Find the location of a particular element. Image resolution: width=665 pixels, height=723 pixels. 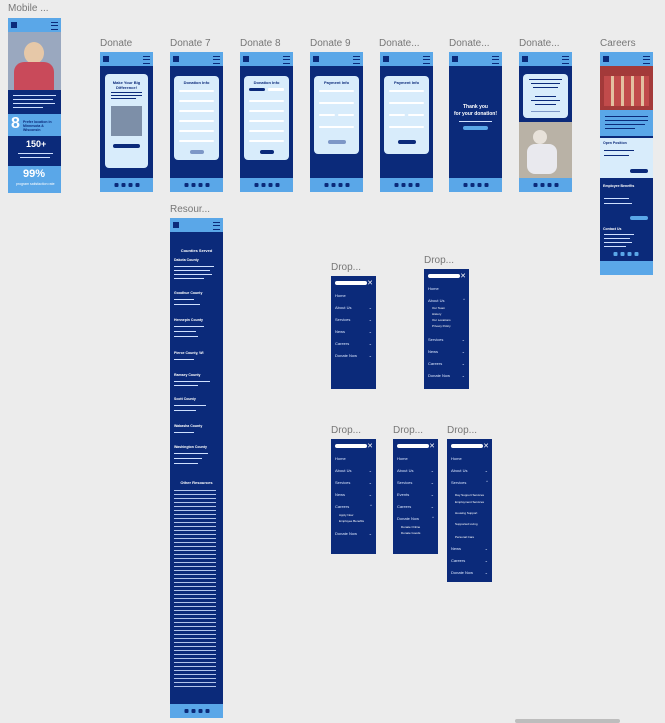

frame-label-donate8: Donate 8 is located at coordinates (260, 43).